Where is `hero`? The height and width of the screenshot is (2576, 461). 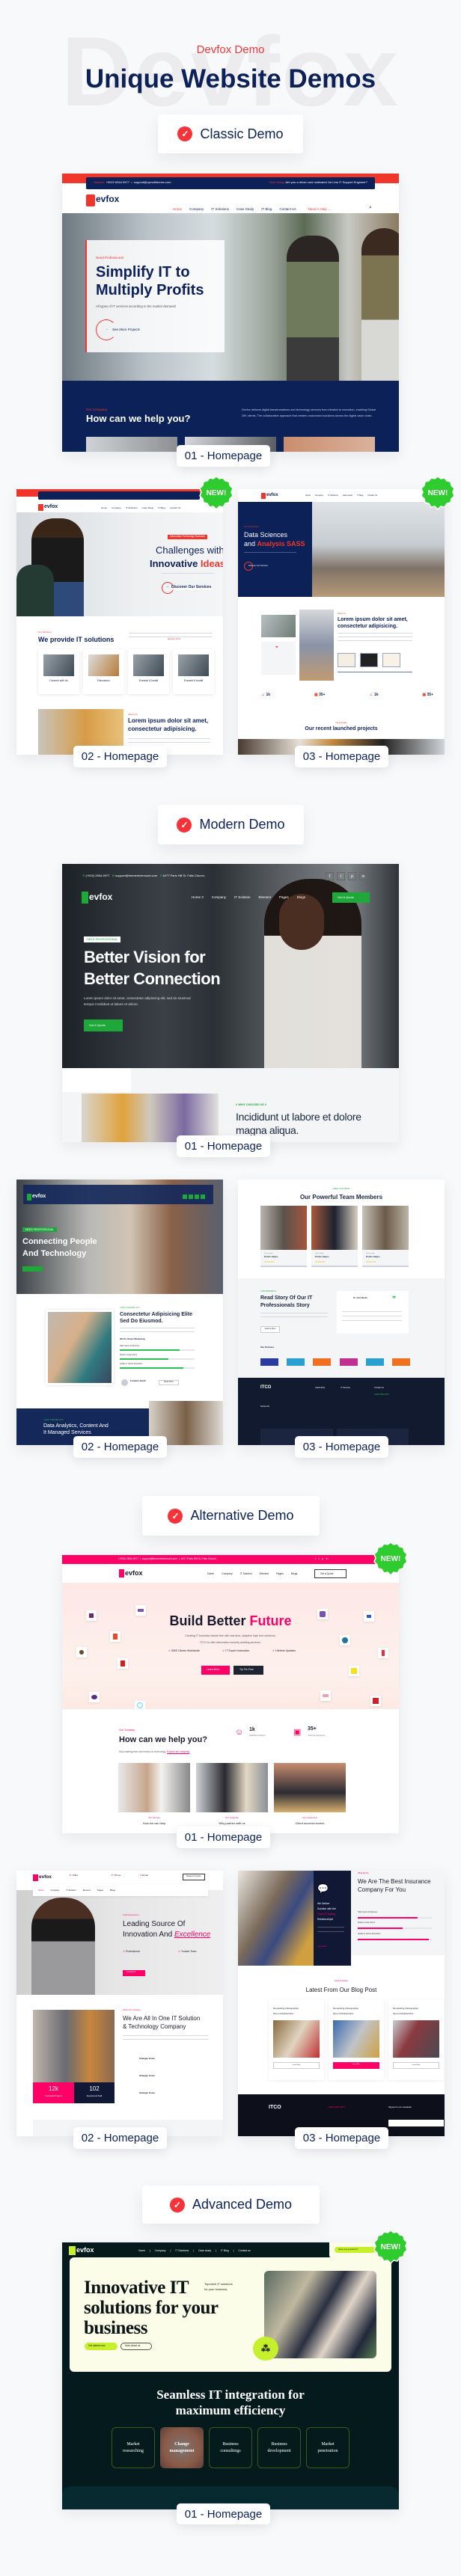
hero is located at coordinates (230, 1646).